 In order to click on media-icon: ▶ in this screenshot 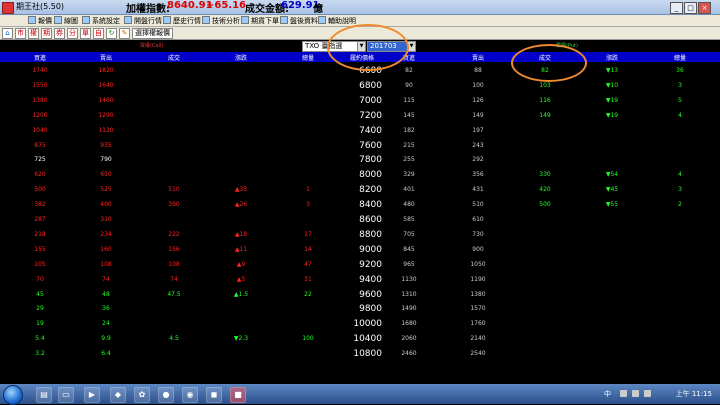, I will do `click(92, 395)`.